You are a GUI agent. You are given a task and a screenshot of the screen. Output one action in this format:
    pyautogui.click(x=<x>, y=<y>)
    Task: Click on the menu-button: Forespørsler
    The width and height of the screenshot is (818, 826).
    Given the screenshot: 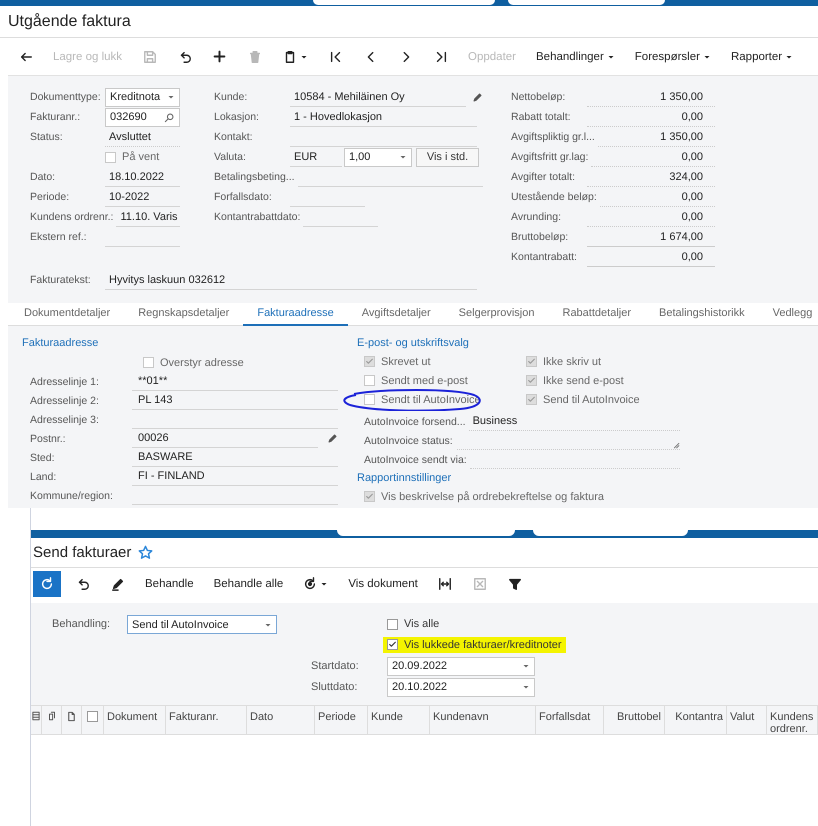 What is the action you would take?
    pyautogui.click(x=672, y=57)
    